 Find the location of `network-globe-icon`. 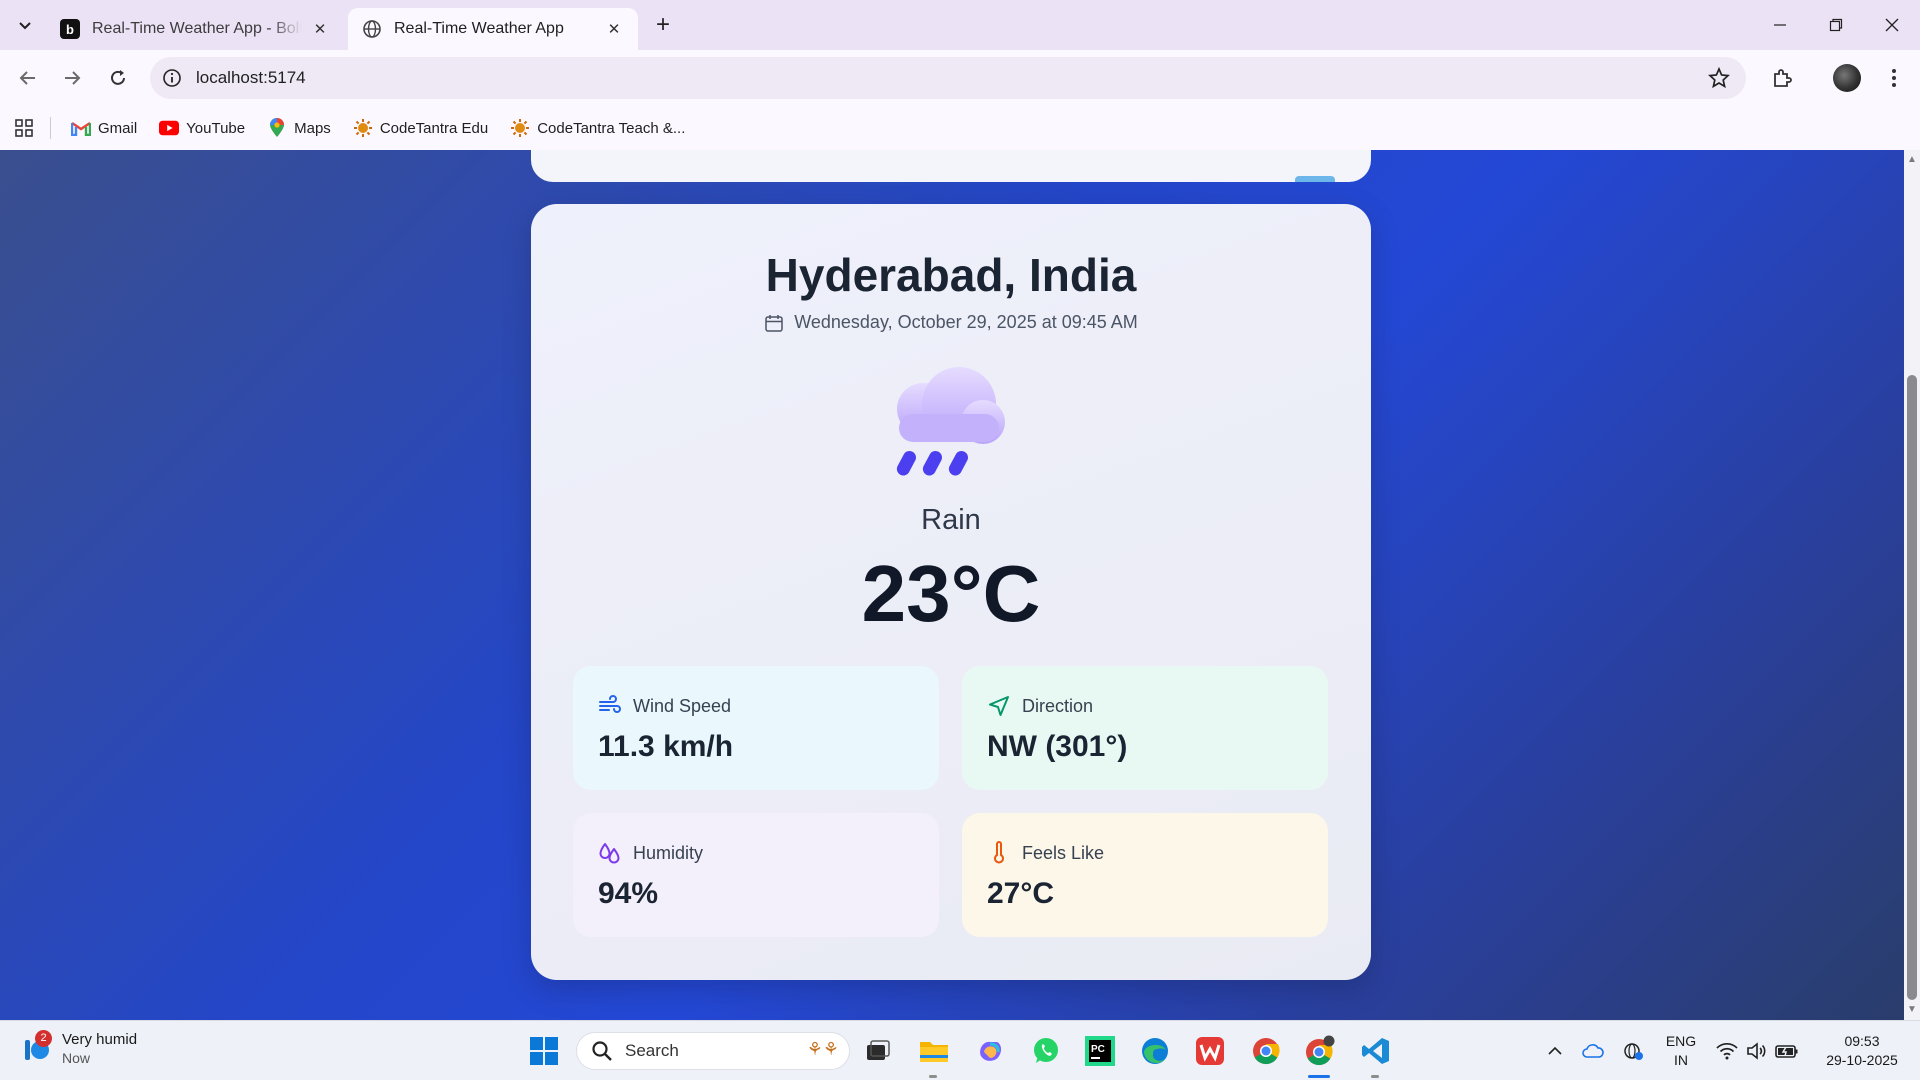

network-globe-icon is located at coordinates (1633, 1051).